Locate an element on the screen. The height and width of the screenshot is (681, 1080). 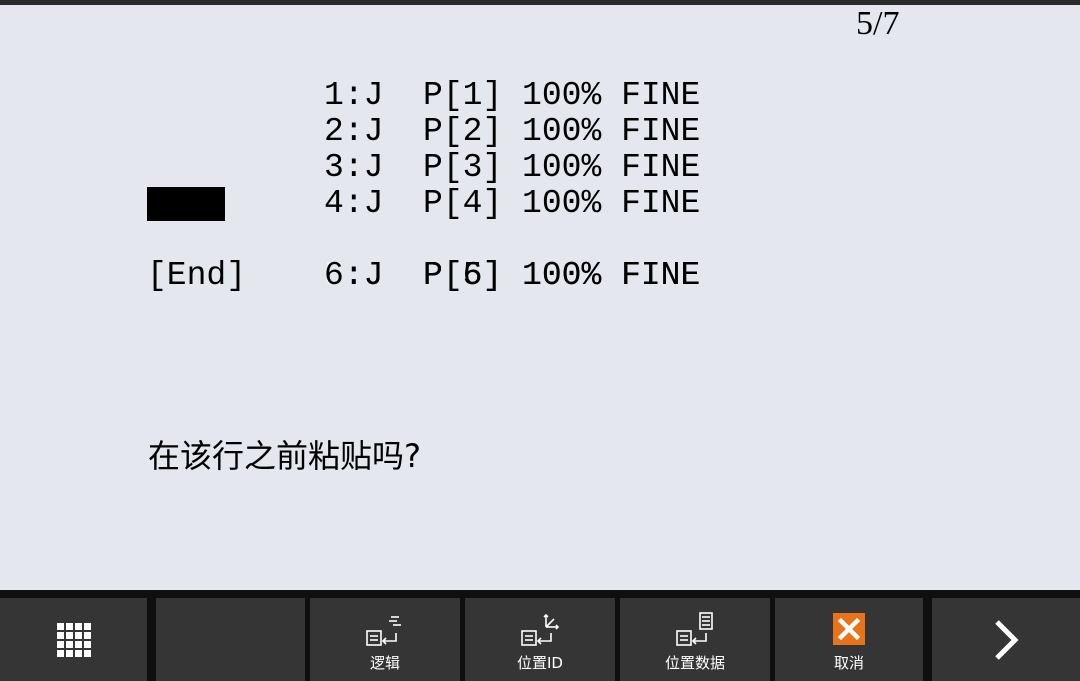
program-line: 6:J P[6] 100% FINE is located at coordinates (423, 258).